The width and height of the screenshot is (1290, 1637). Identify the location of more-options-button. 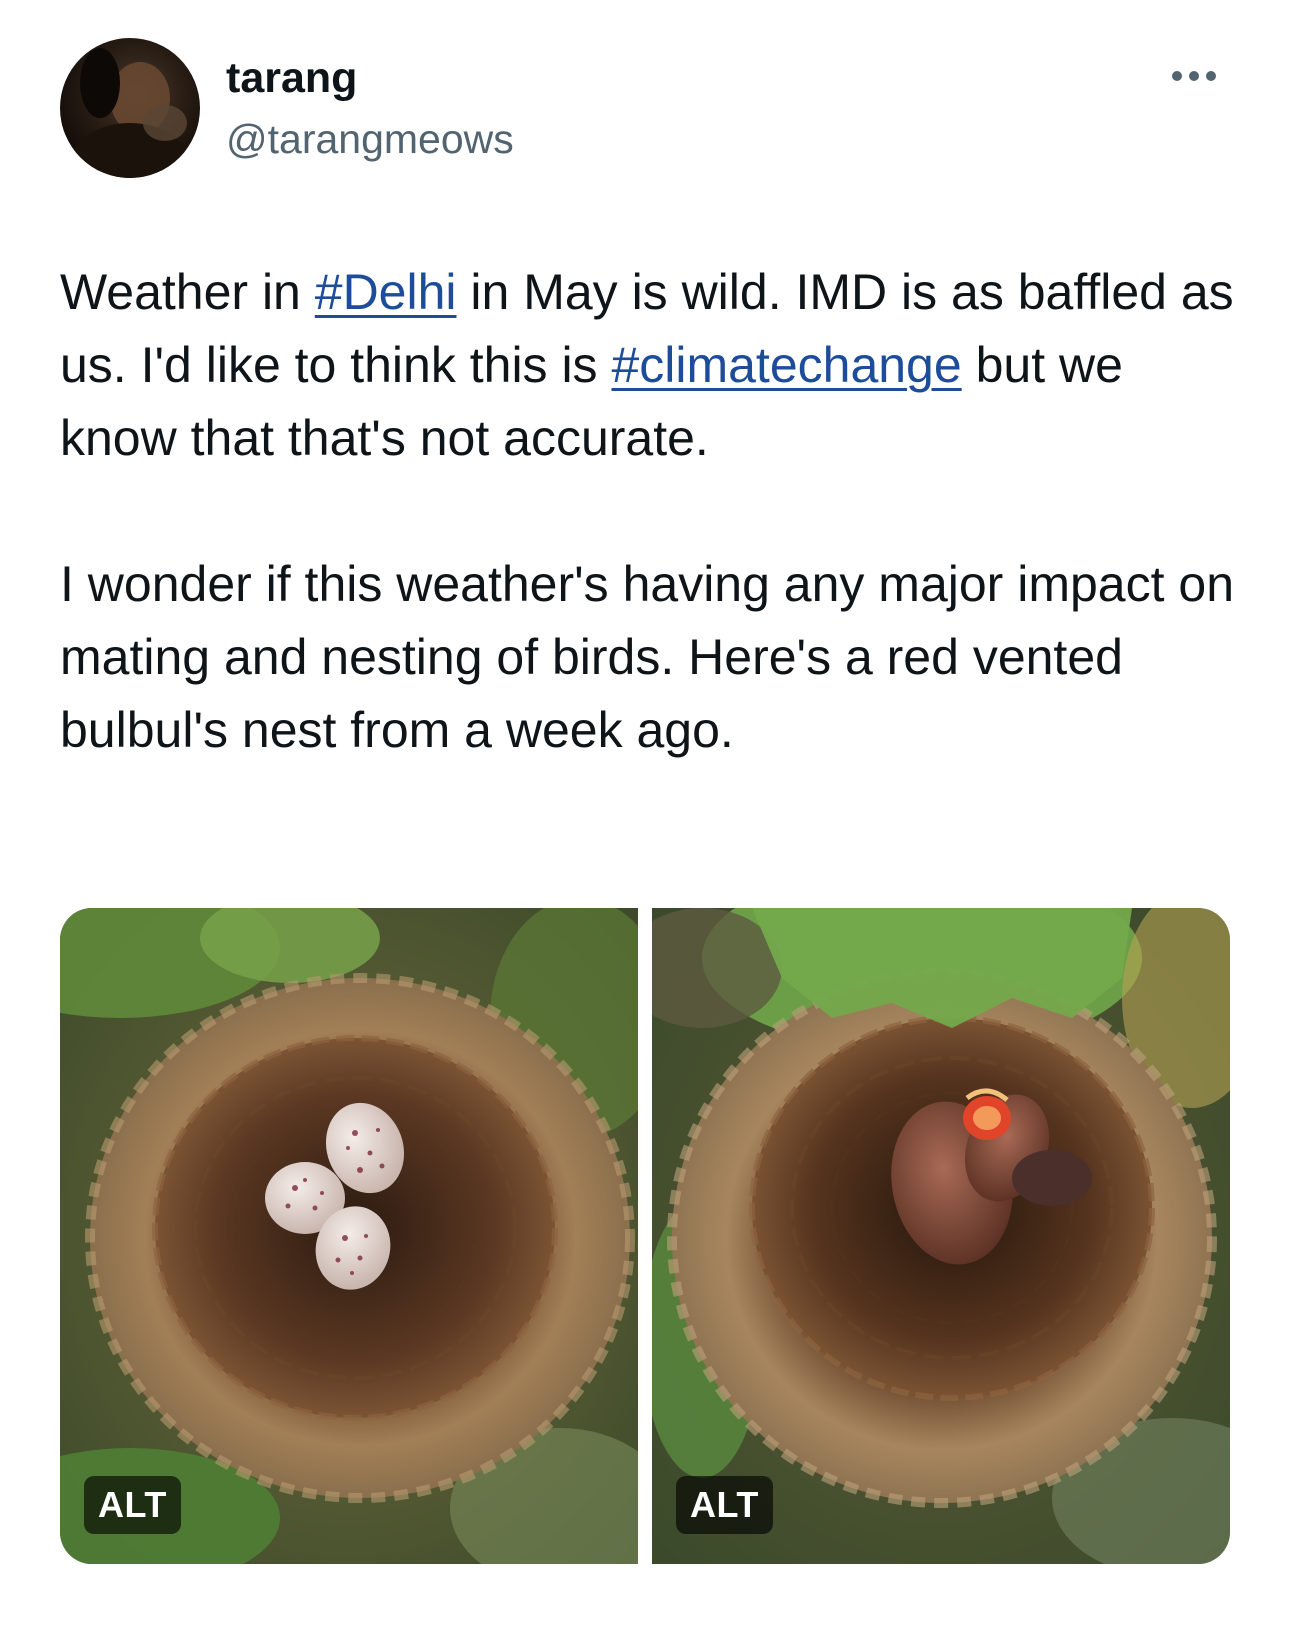
(1194, 76).